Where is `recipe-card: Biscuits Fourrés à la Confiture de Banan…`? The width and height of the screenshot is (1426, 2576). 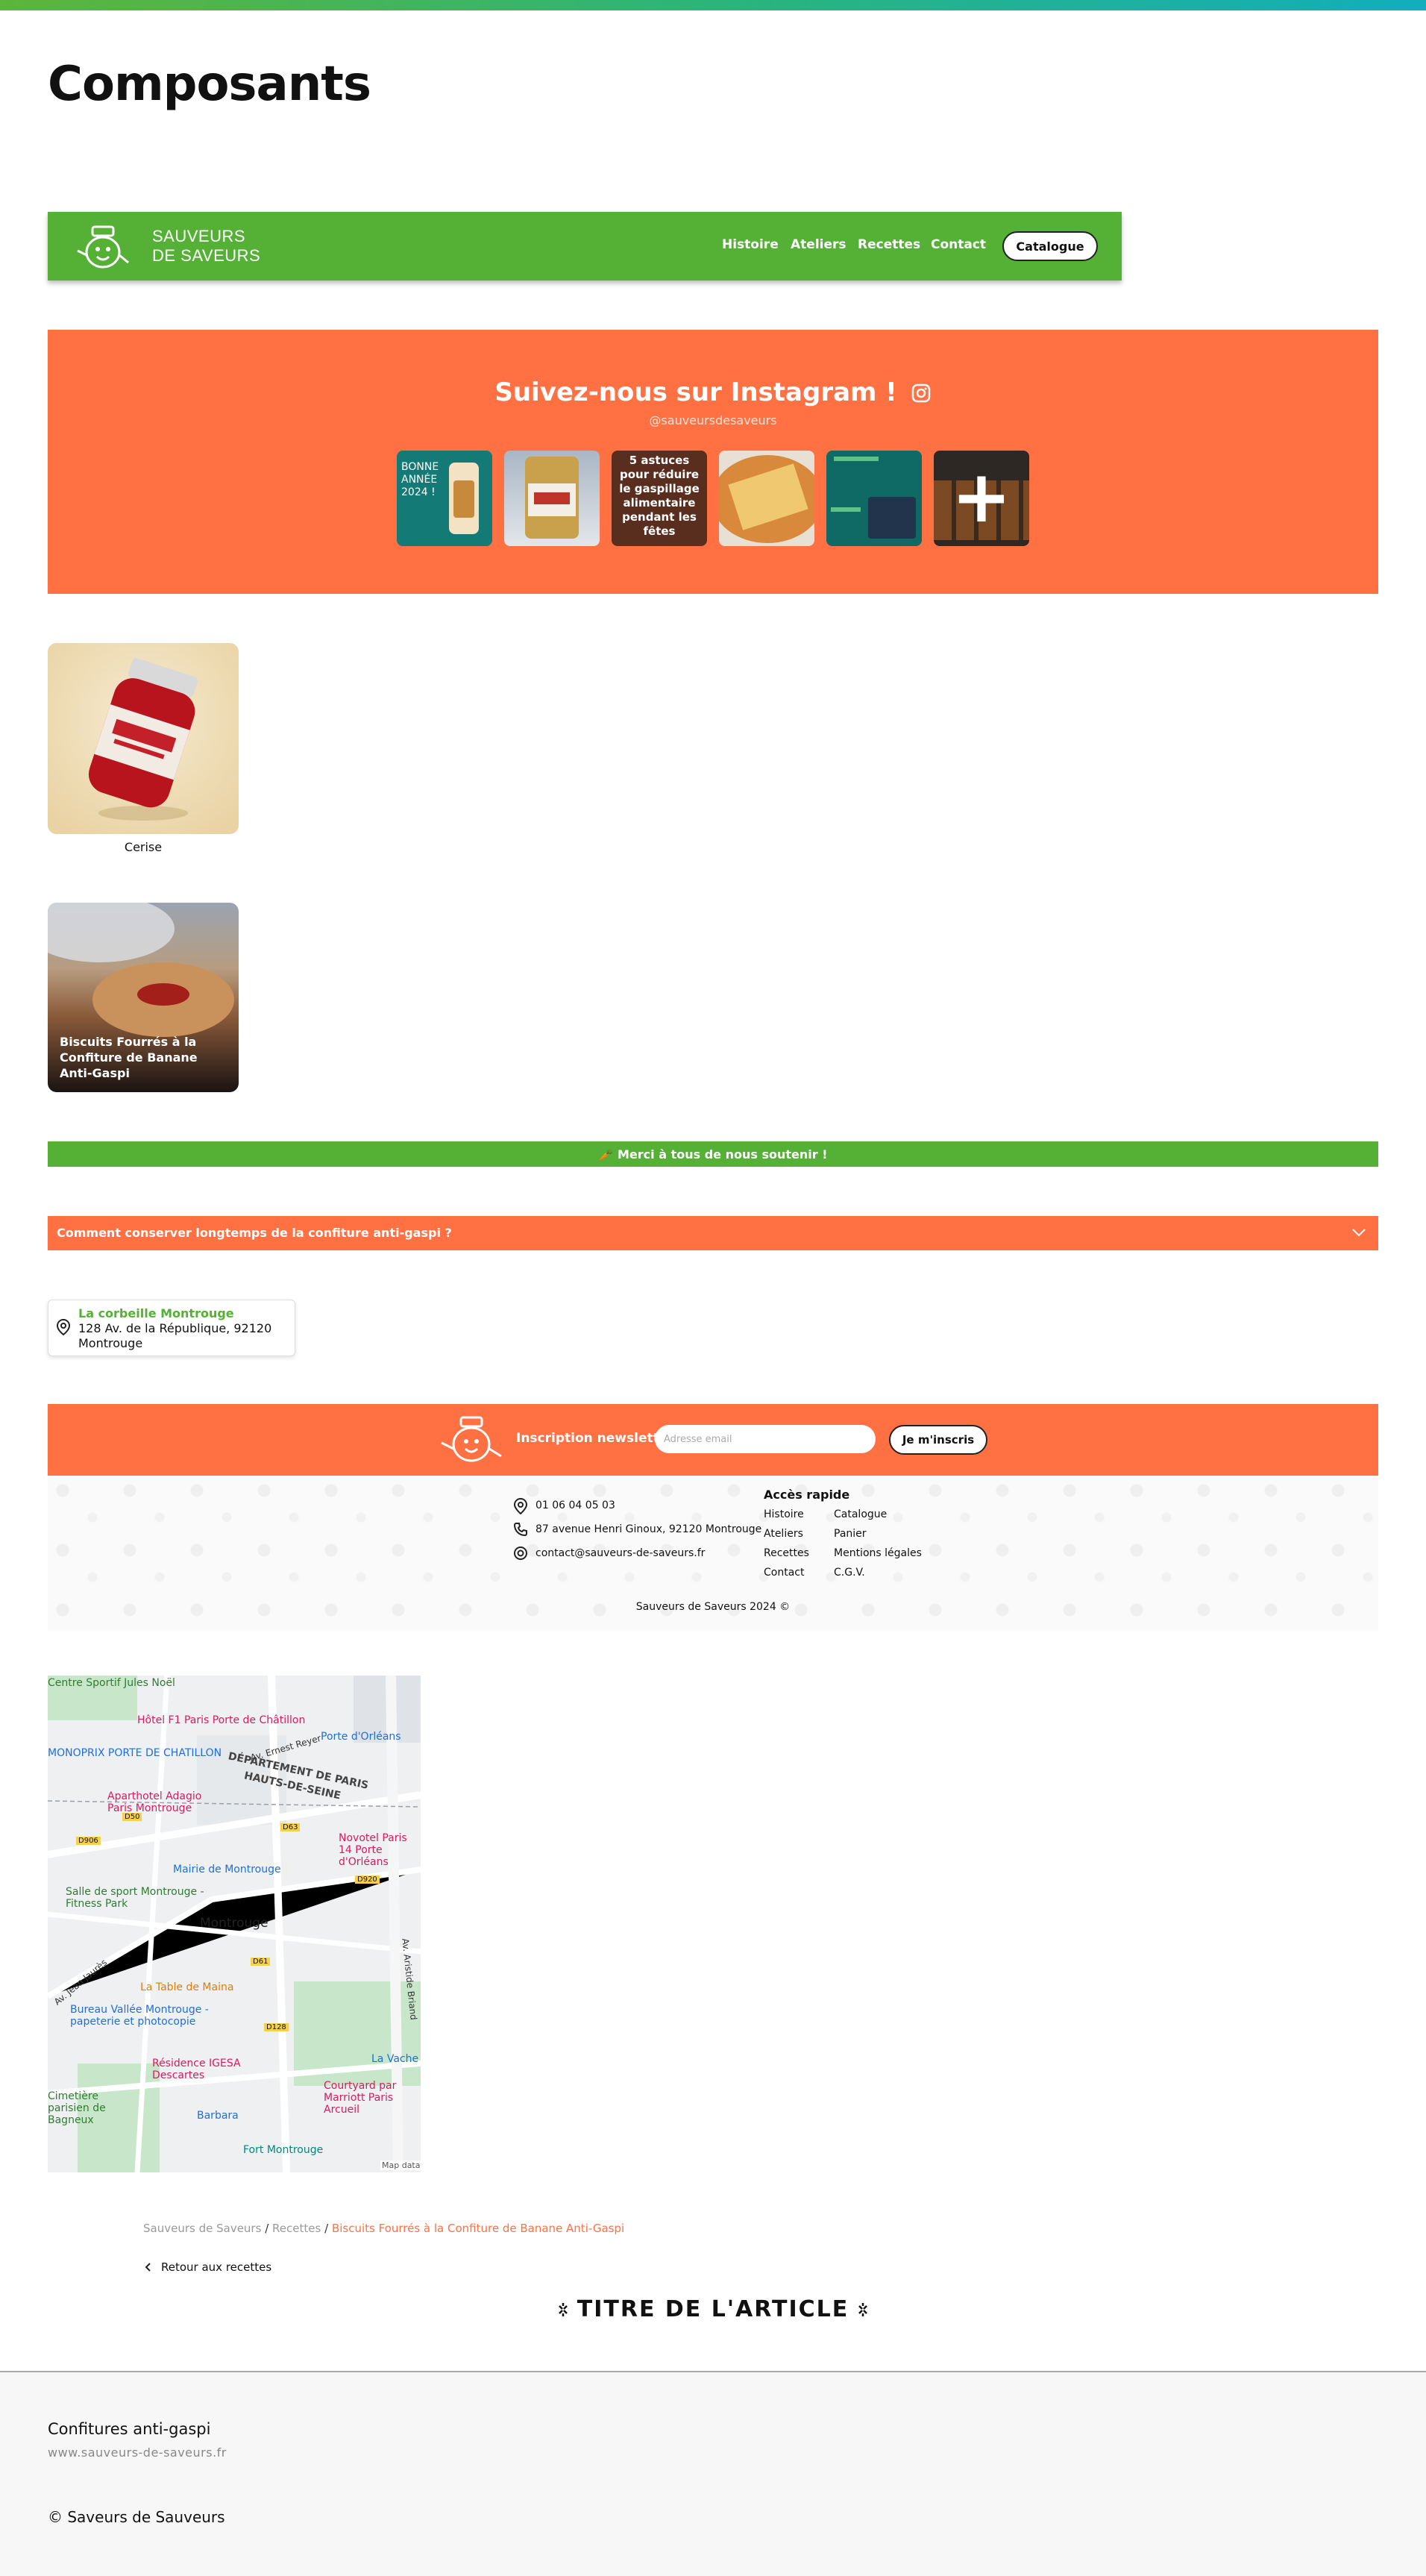
recipe-card: Biscuits Fourrés à la Confiture de Banan… is located at coordinates (144, 997).